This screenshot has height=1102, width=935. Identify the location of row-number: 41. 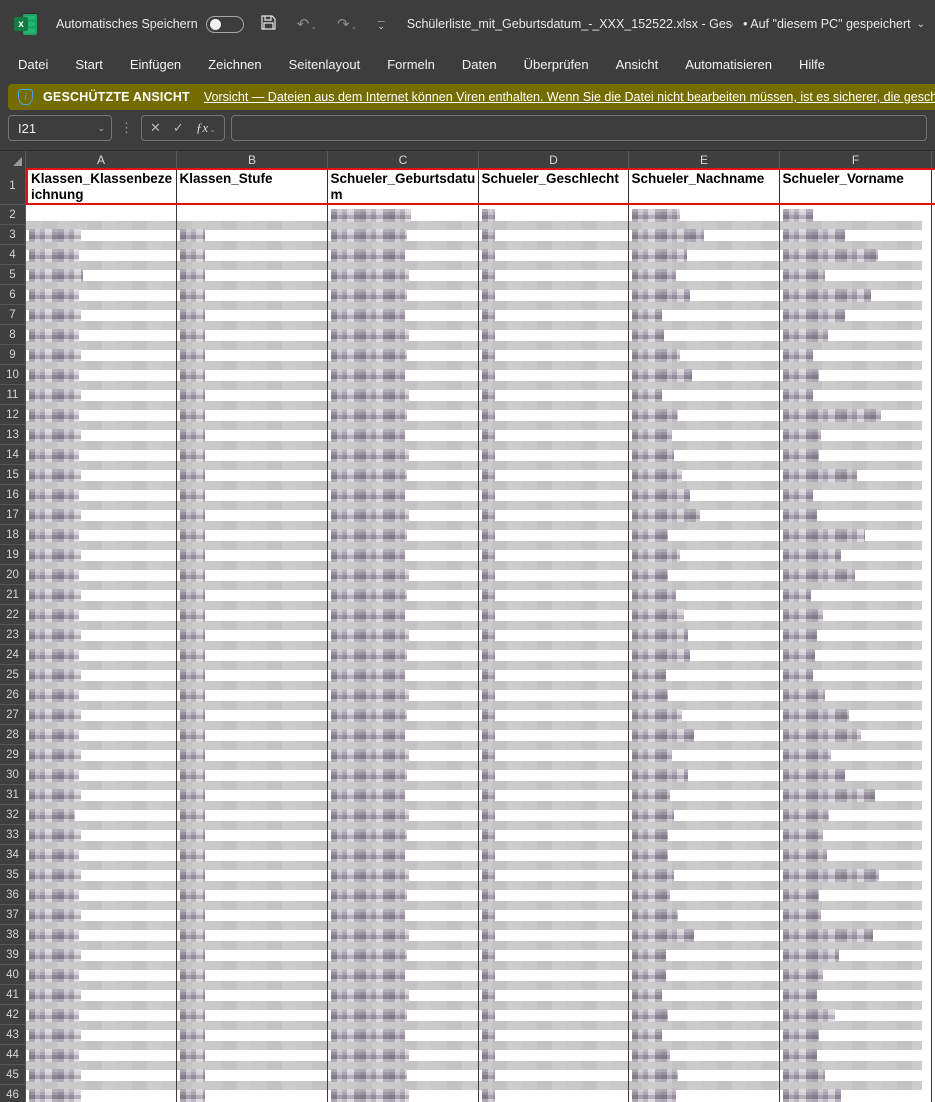
(13, 995).